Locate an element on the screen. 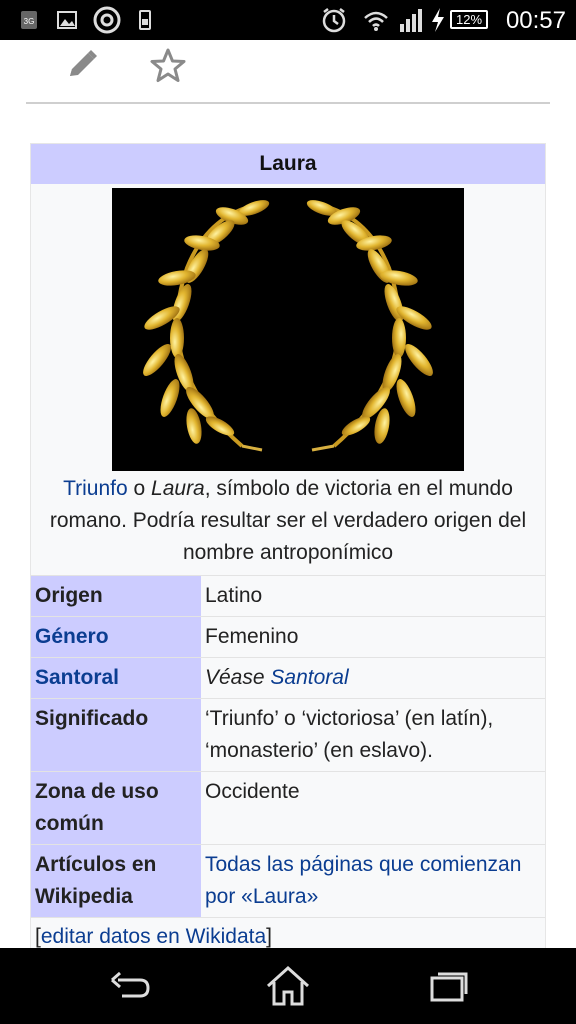 The image size is (576, 1024). row-value-zona: Occidente is located at coordinates (252, 791).